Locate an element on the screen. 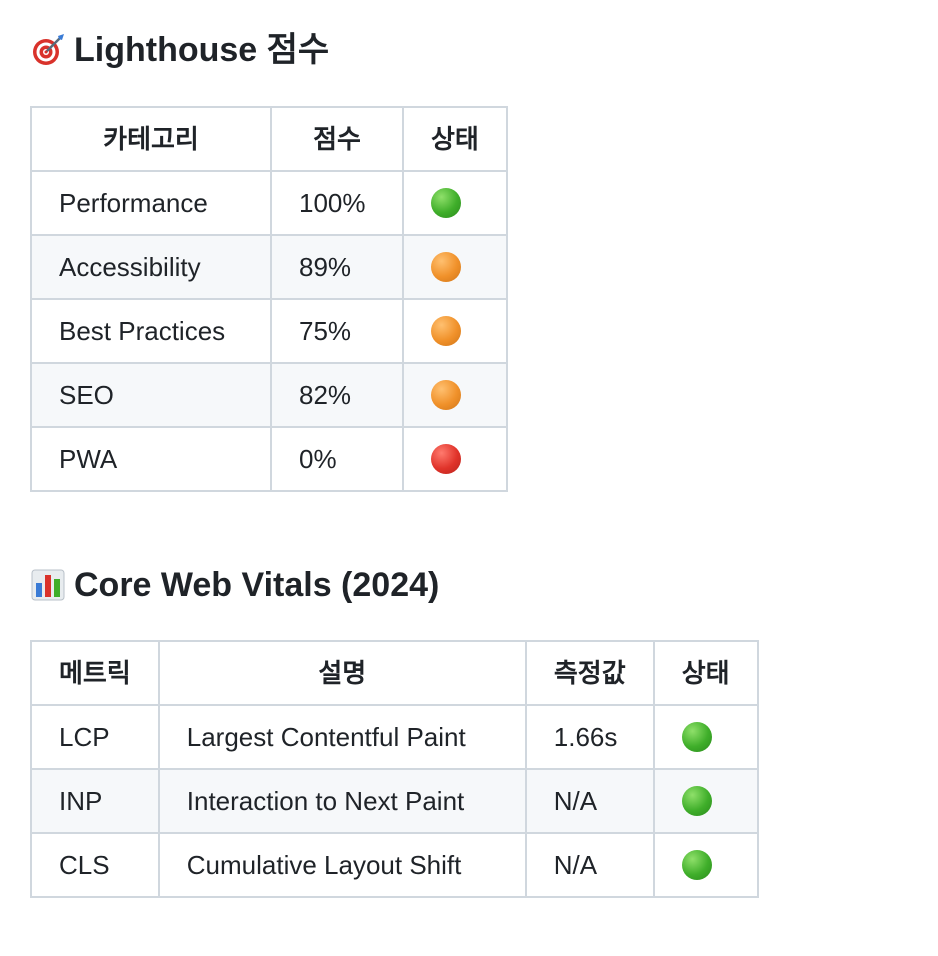  table-row: SEO 82% is located at coordinates (269, 395).